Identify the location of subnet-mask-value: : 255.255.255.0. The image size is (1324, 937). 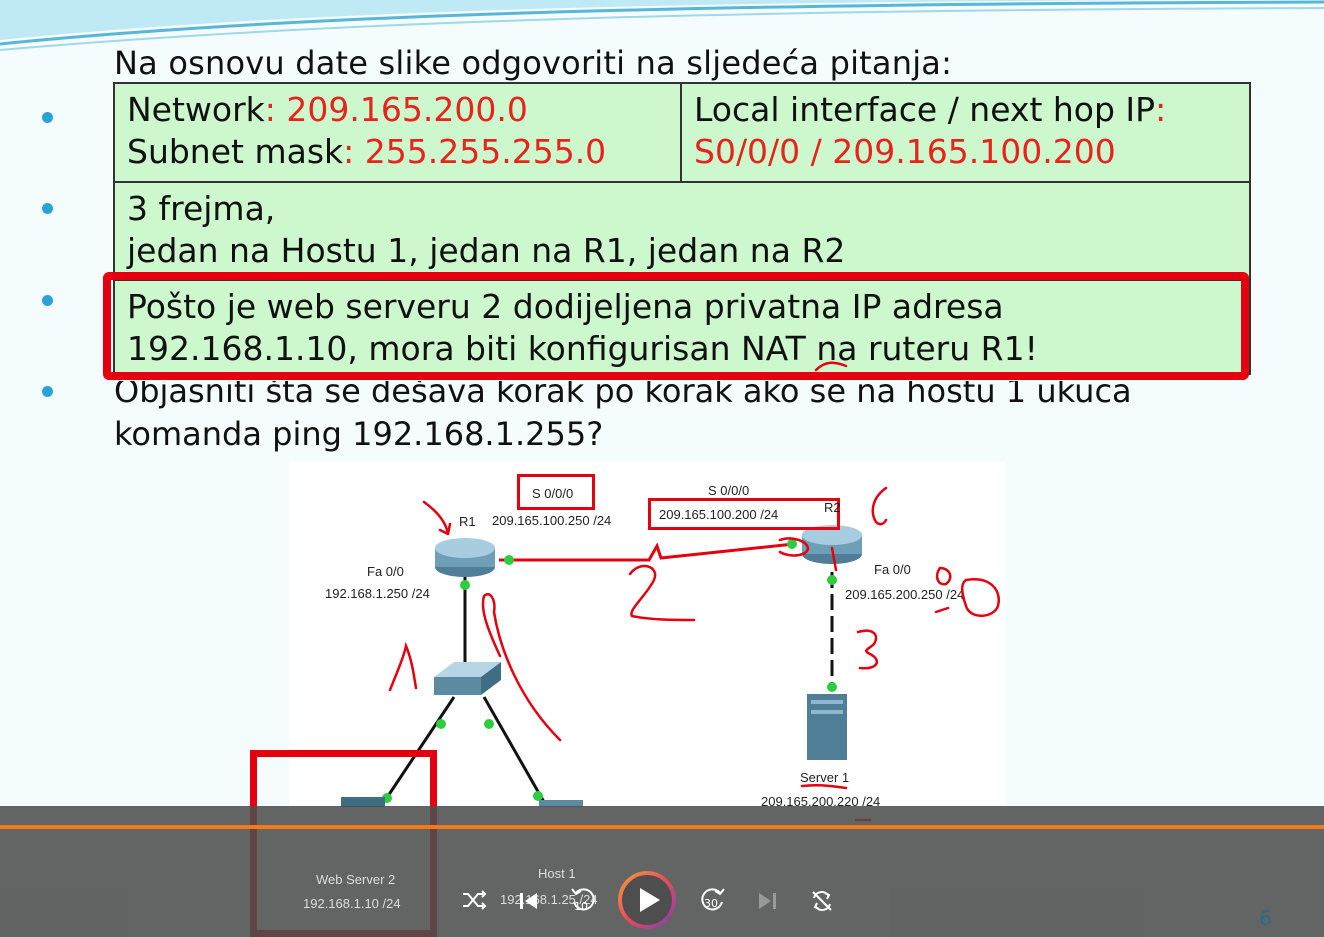
(475, 151).